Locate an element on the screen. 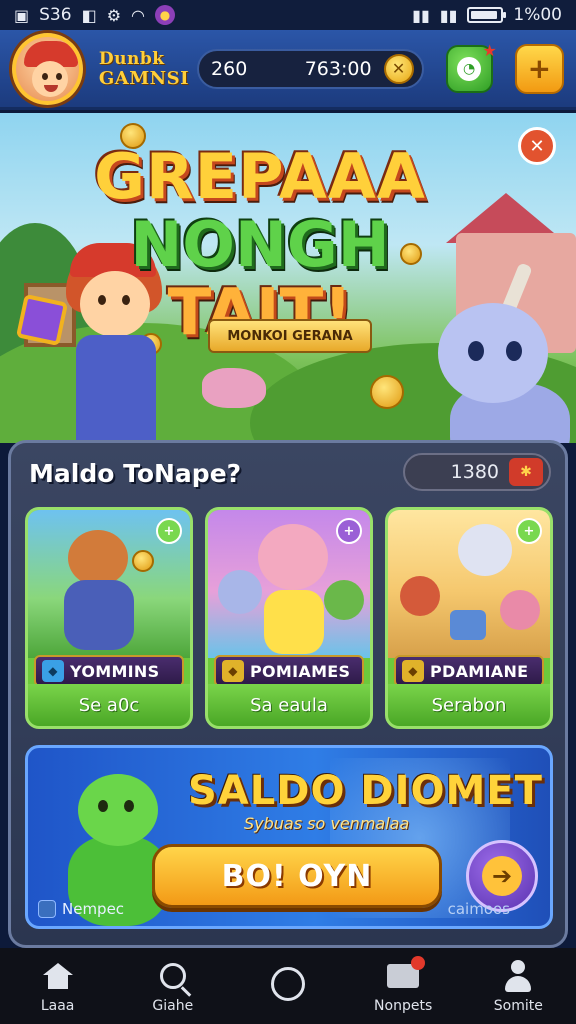 This screenshot has height=1024, width=576. brand-line-1: Dunbk is located at coordinates (131, 58).